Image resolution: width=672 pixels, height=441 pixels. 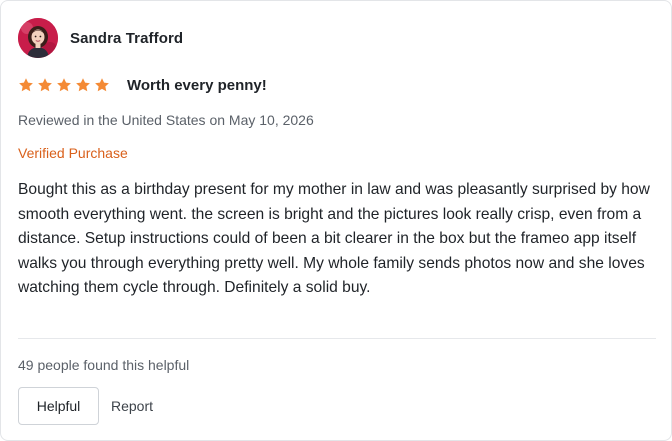 I want to click on reviewer-name: Sandra Trafford, so click(x=127, y=38).